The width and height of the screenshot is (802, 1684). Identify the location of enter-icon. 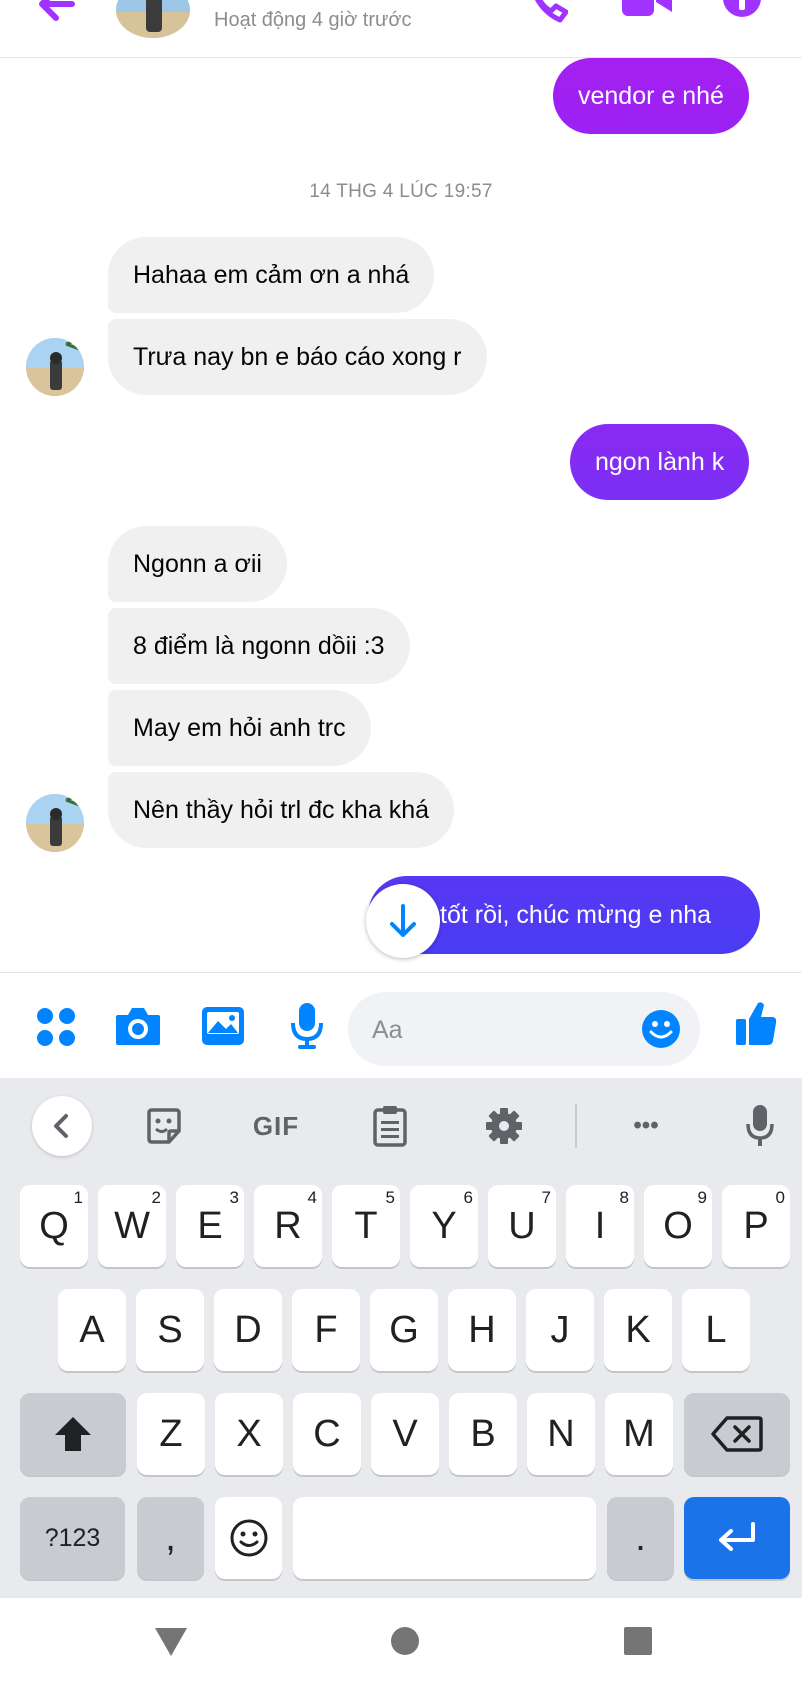
(737, 1536).